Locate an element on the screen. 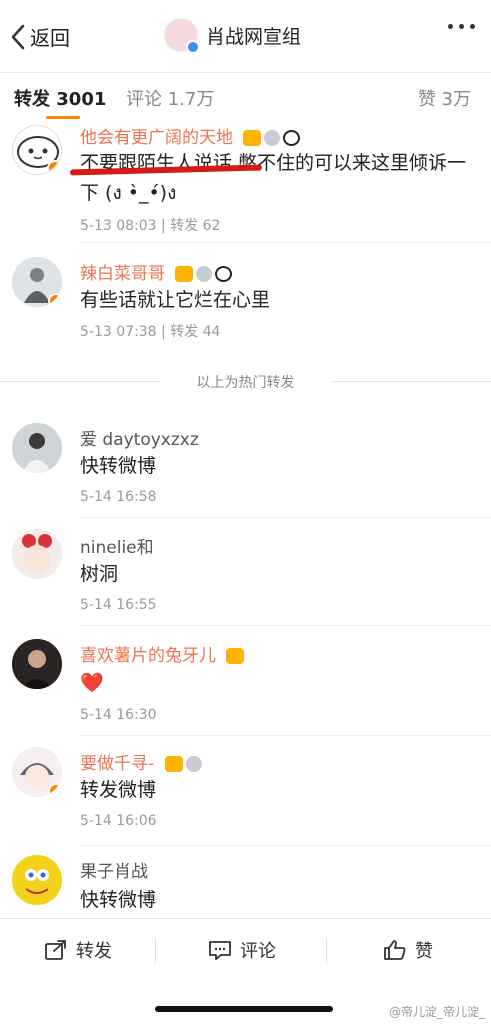  repost-content: 树洞 is located at coordinates (99, 574).